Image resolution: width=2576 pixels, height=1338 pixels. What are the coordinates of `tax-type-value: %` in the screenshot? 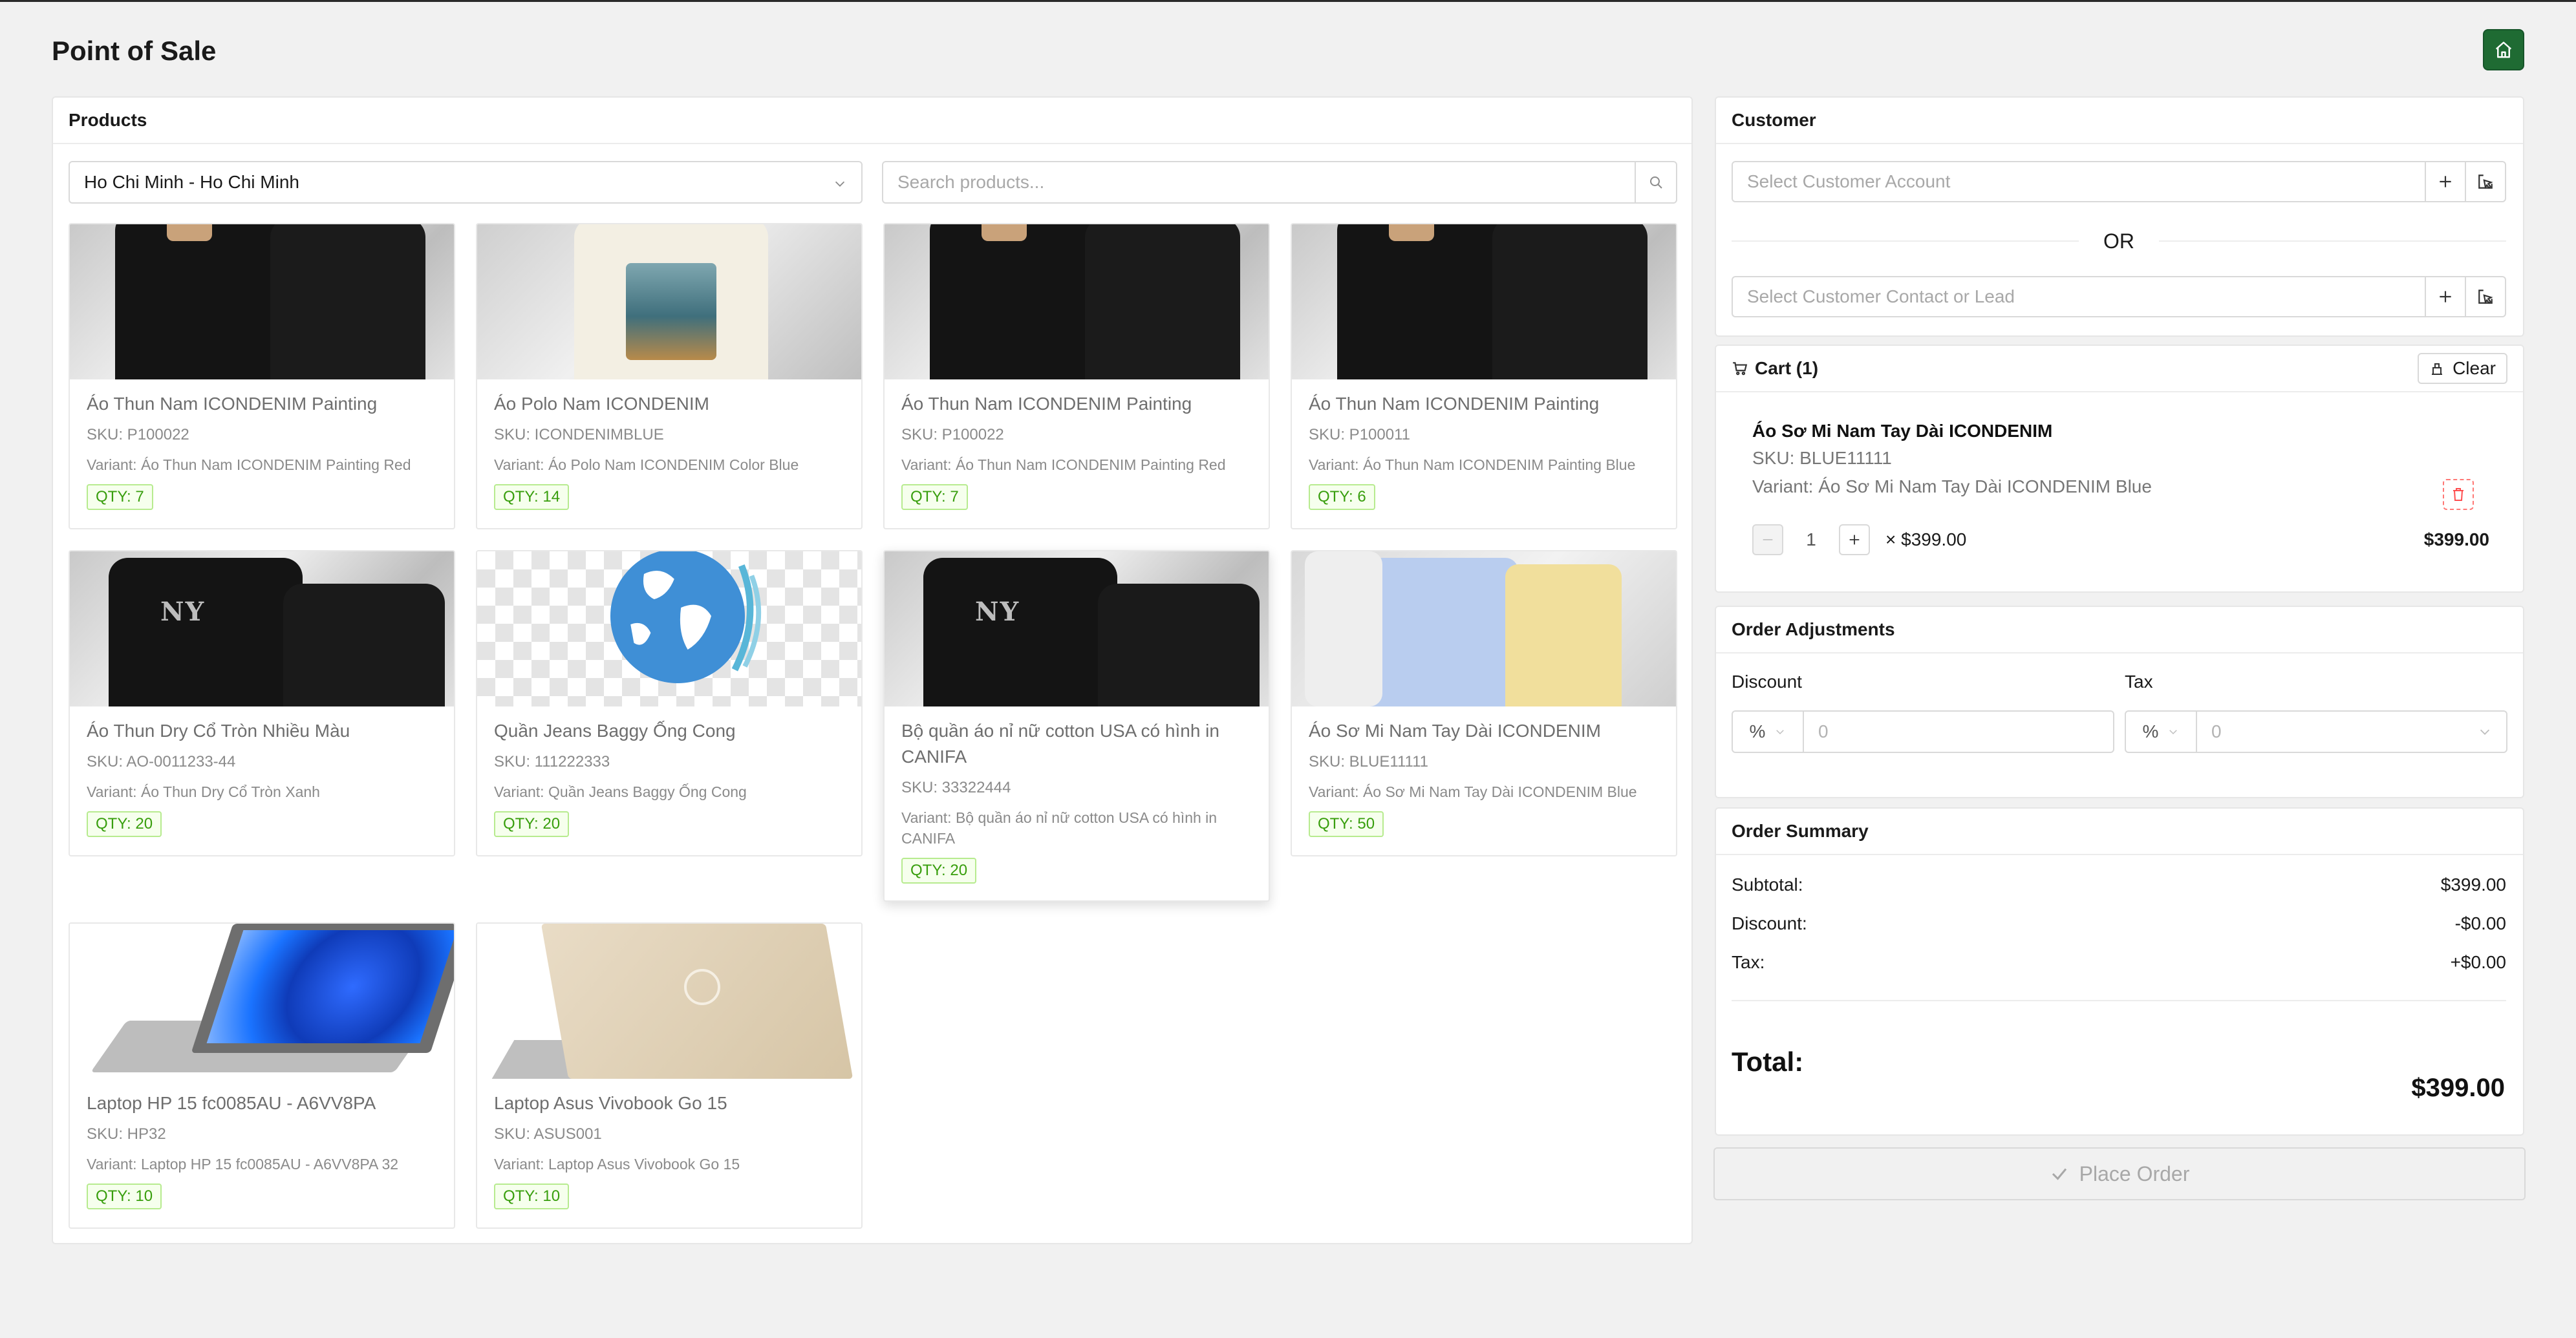 It's located at (2150, 731).